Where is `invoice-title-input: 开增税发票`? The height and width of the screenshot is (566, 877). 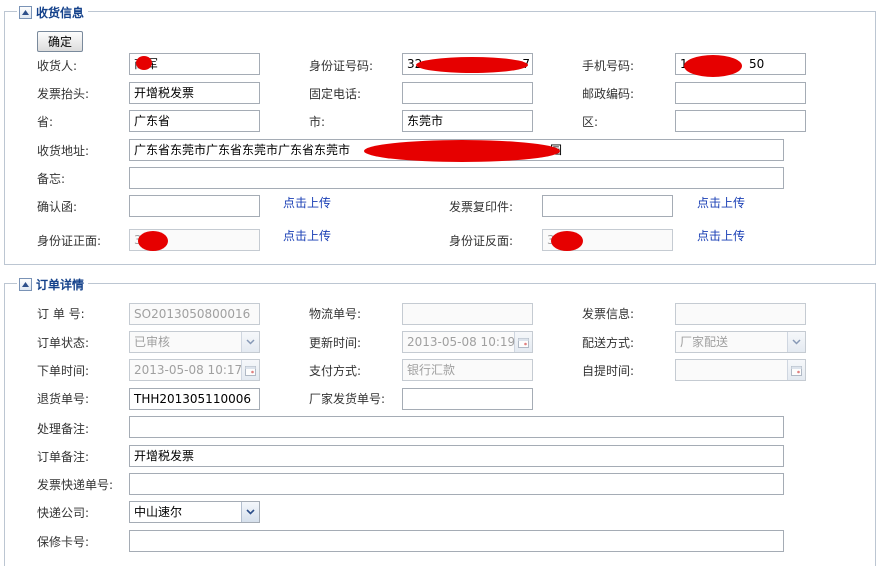
invoice-title-input: 开增税发票 is located at coordinates (194, 93).